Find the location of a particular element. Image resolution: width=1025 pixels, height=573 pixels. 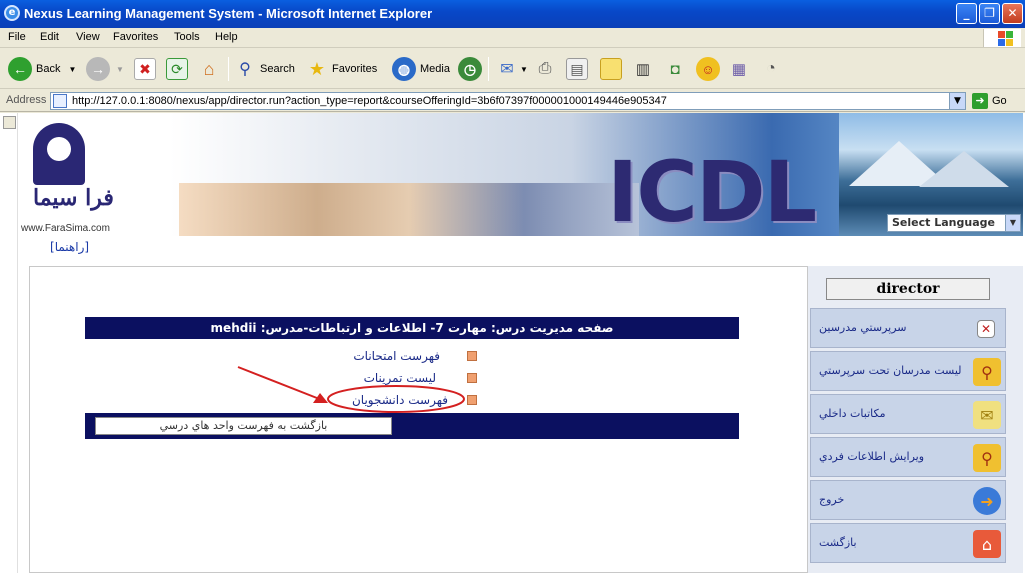

refresh-button: ⟳ is located at coordinates (177, 69).